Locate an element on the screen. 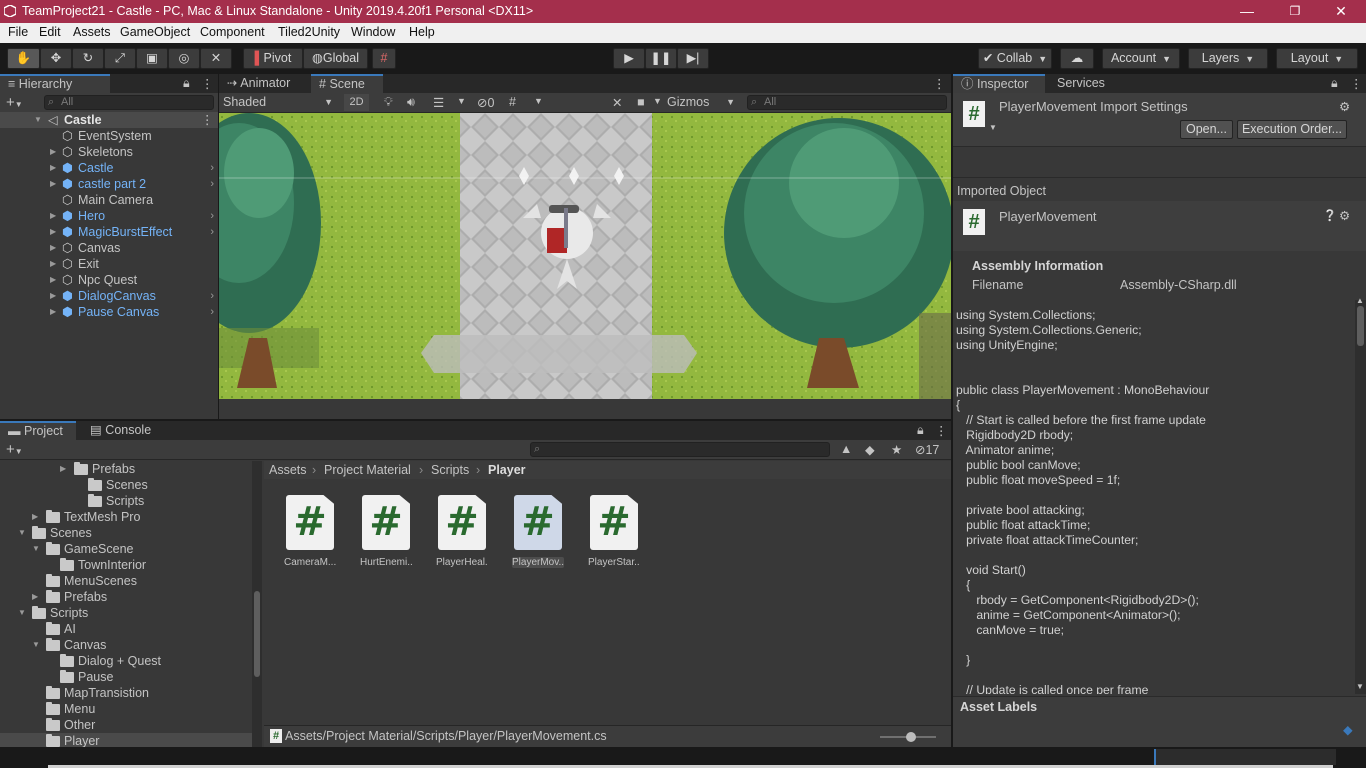 The image size is (1366, 768). folder-tree-item: ▶ Prefabs is located at coordinates (131, 469).